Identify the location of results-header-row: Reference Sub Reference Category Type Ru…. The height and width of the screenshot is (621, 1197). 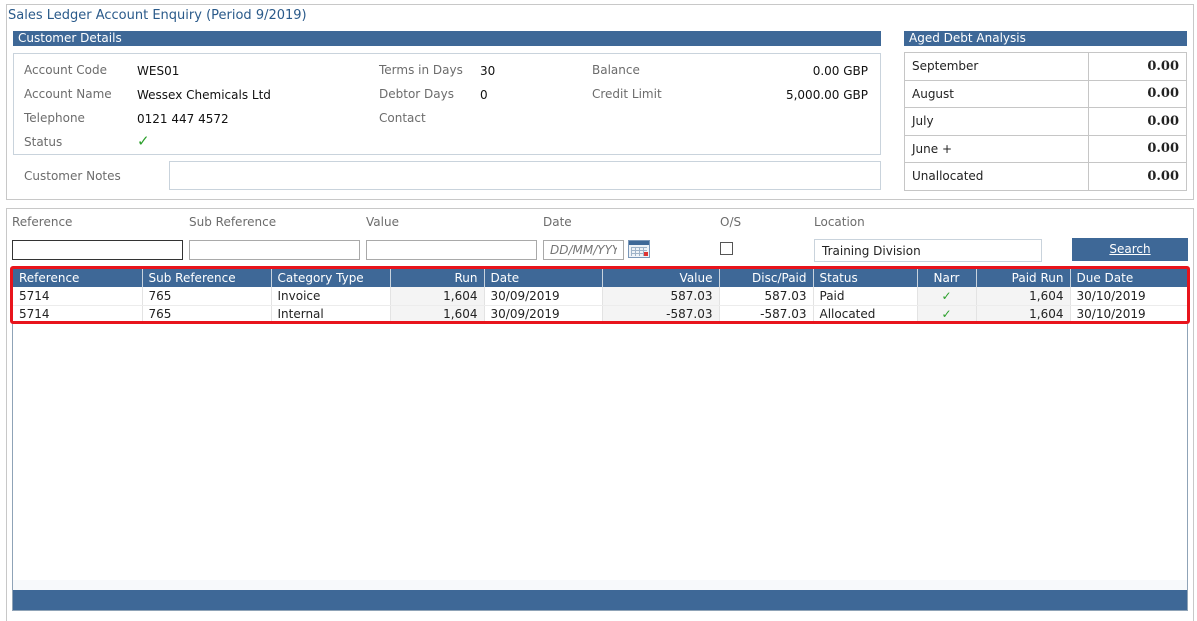
(600, 278).